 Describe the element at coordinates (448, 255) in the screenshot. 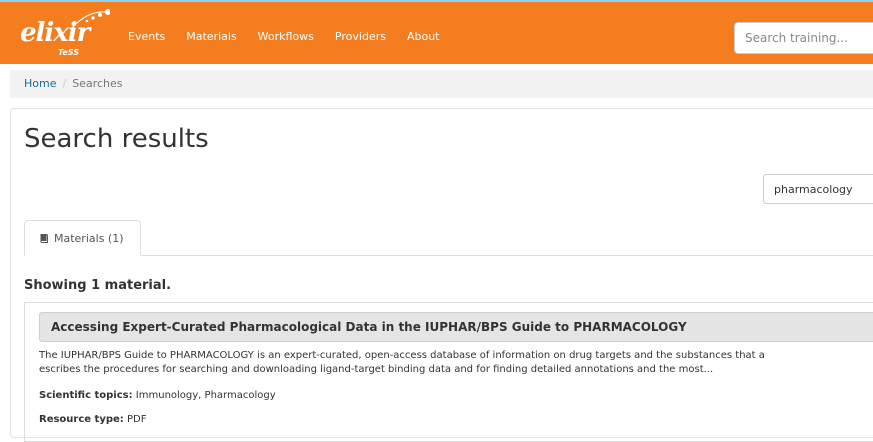

I see `tabs-divider` at that location.